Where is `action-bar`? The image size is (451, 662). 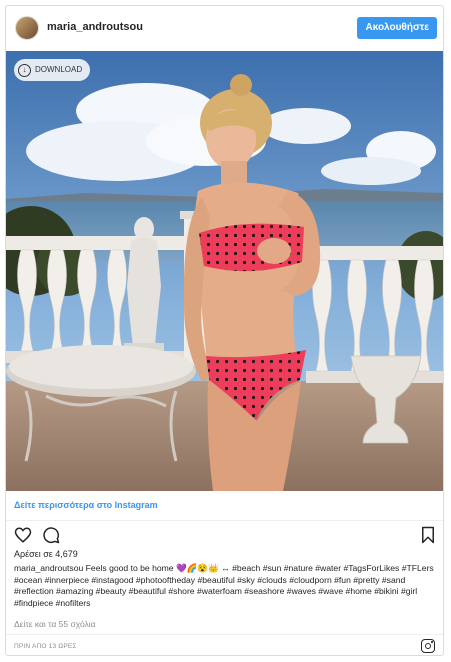
action-bar is located at coordinates (224, 536).